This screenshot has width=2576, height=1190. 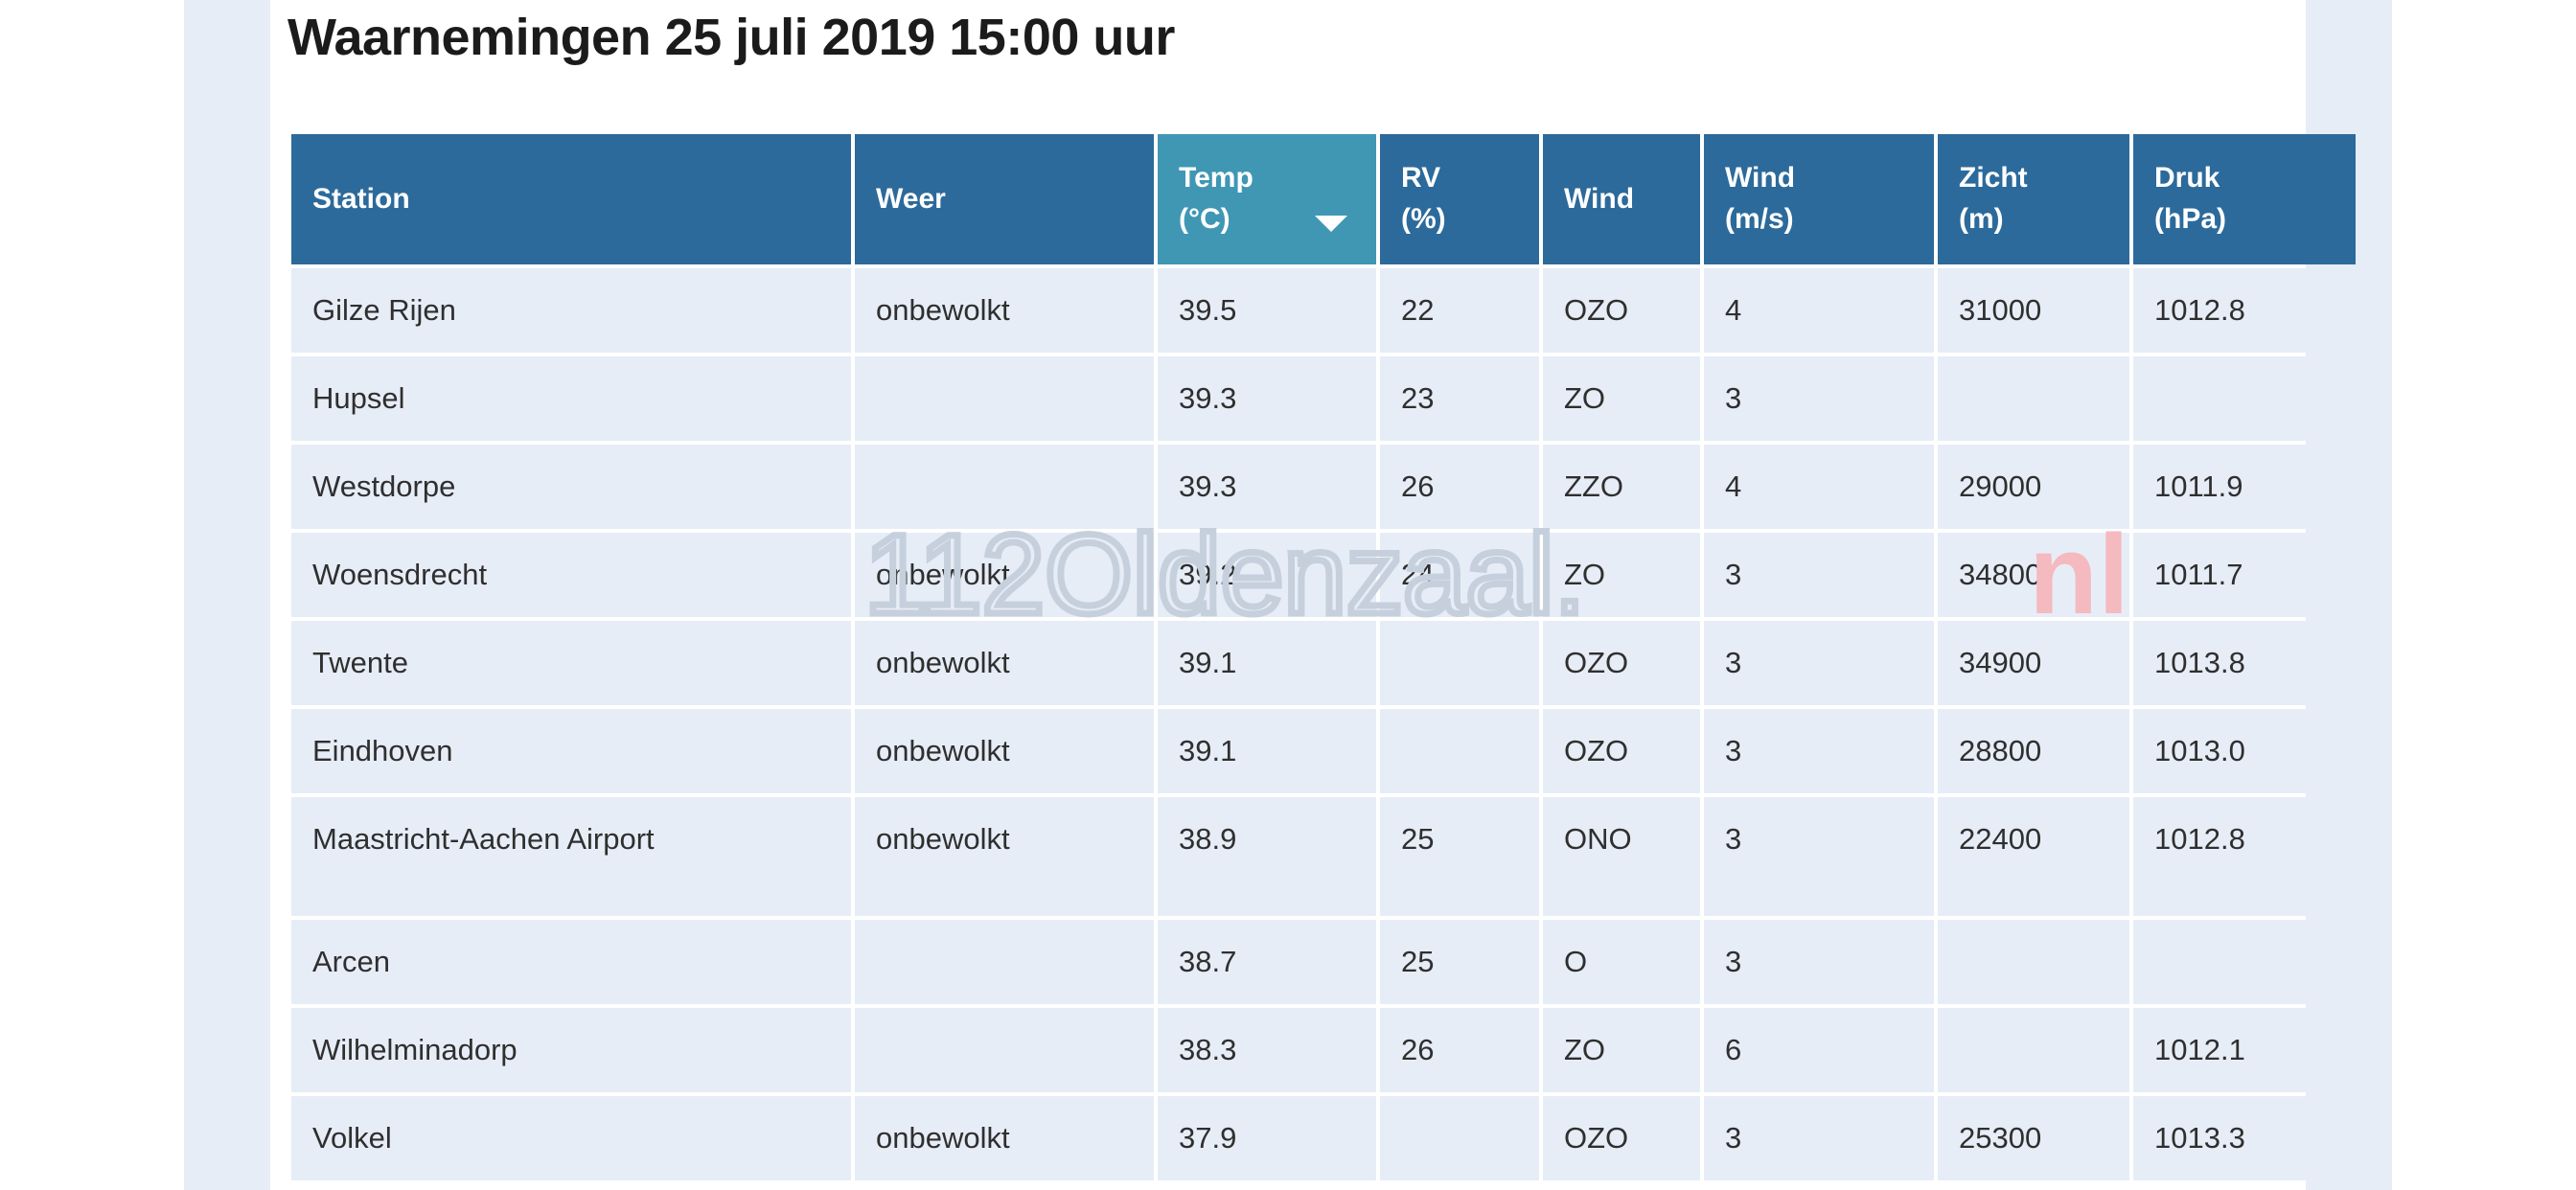 What do you see at coordinates (571, 751) in the screenshot?
I see `cell-station: Eindhoven` at bounding box center [571, 751].